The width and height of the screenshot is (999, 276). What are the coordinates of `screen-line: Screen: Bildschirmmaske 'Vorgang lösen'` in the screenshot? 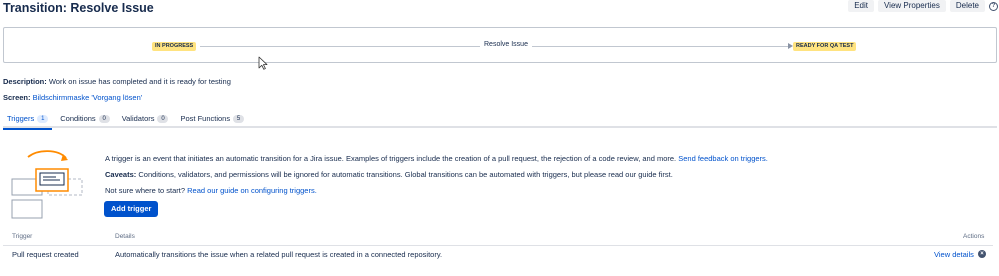 It's located at (72, 97).